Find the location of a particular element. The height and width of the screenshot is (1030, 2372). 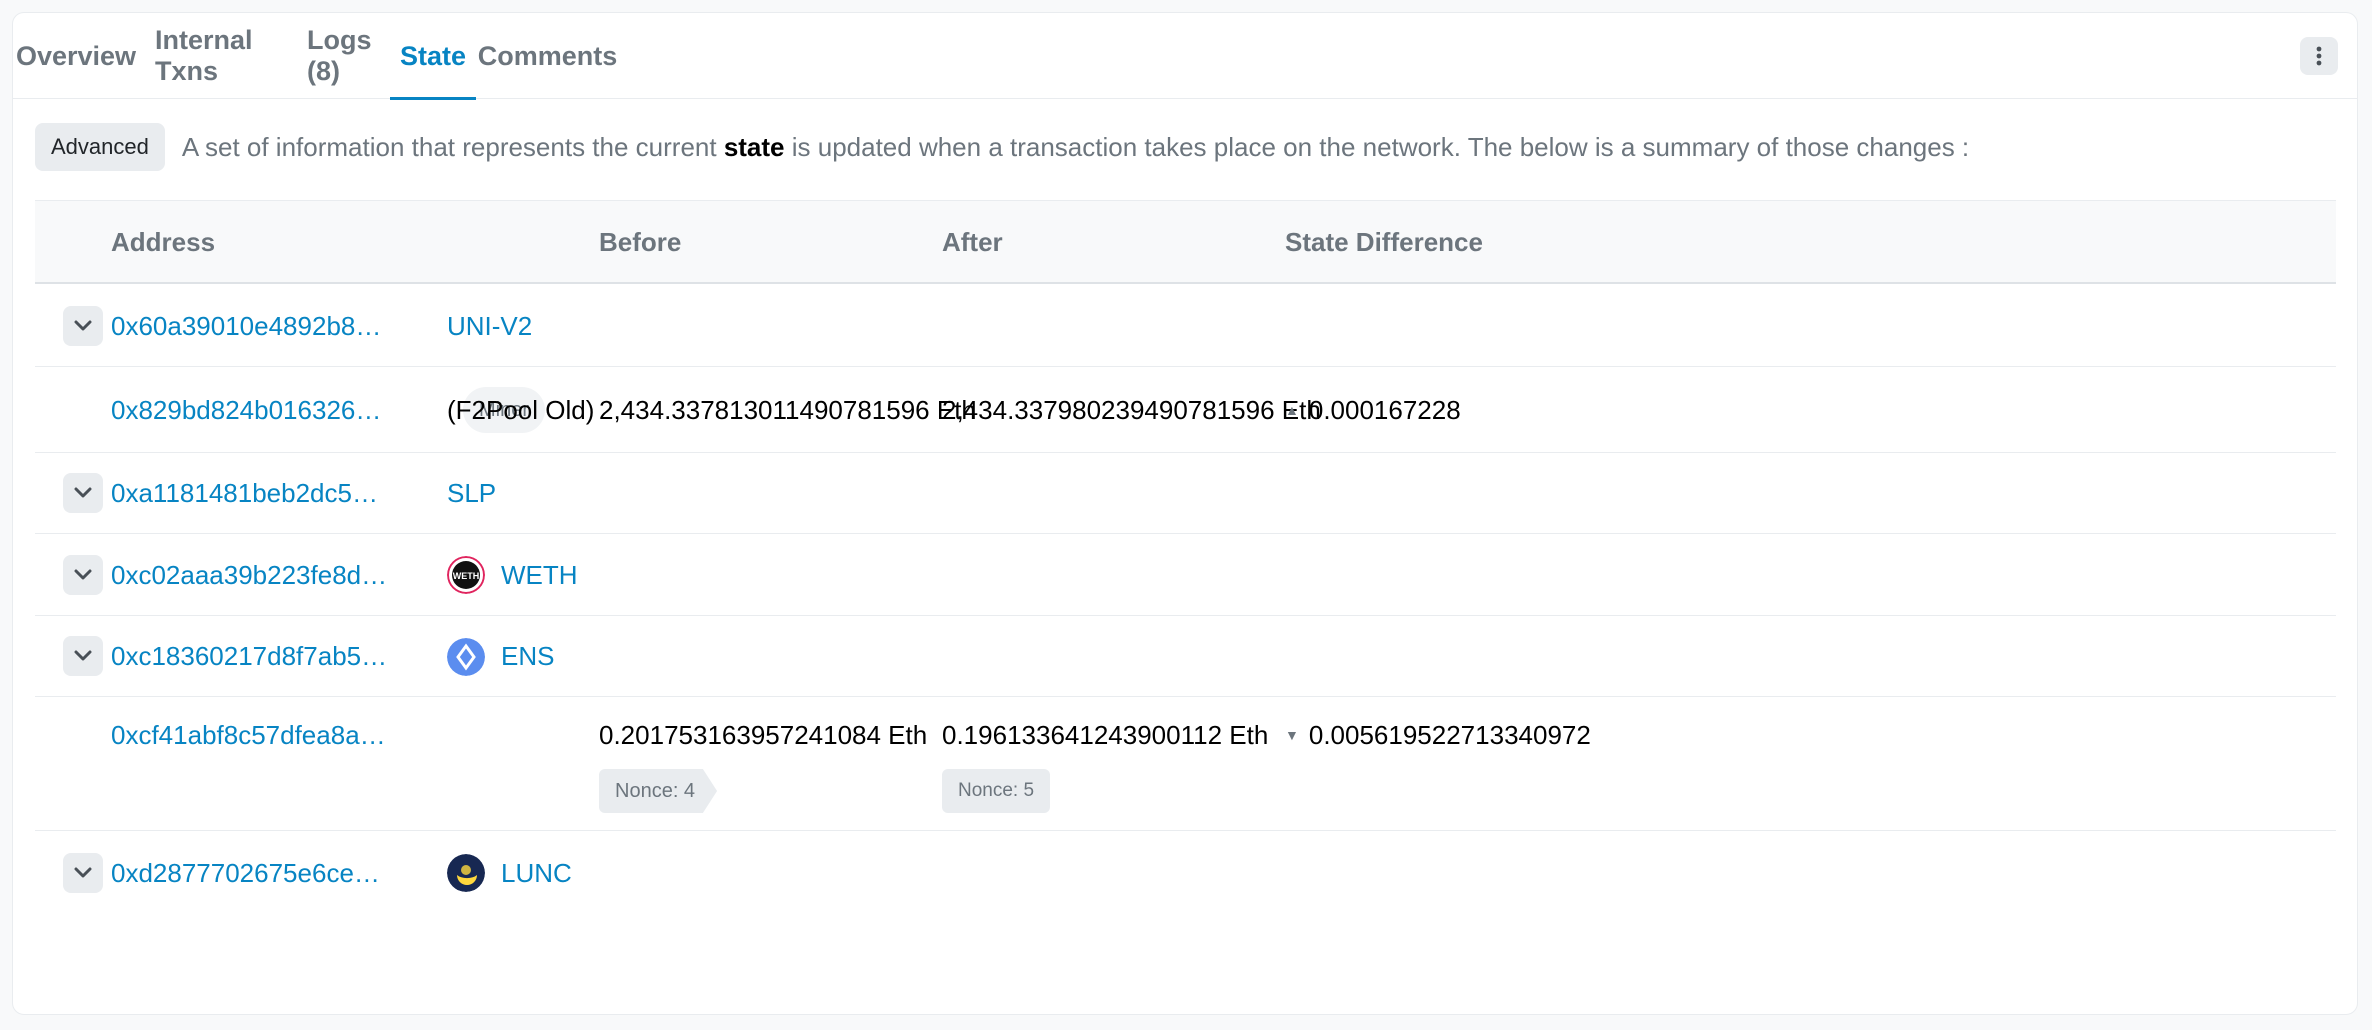

token-name-link: SLP is located at coordinates (471, 493).